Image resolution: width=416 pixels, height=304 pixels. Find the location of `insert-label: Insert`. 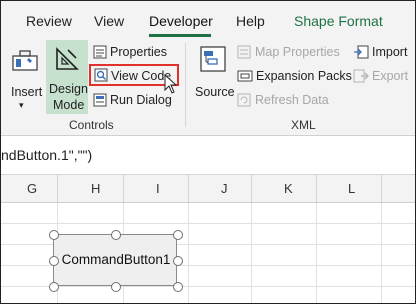

insert-label: Insert is located at coordinates (27, 92).